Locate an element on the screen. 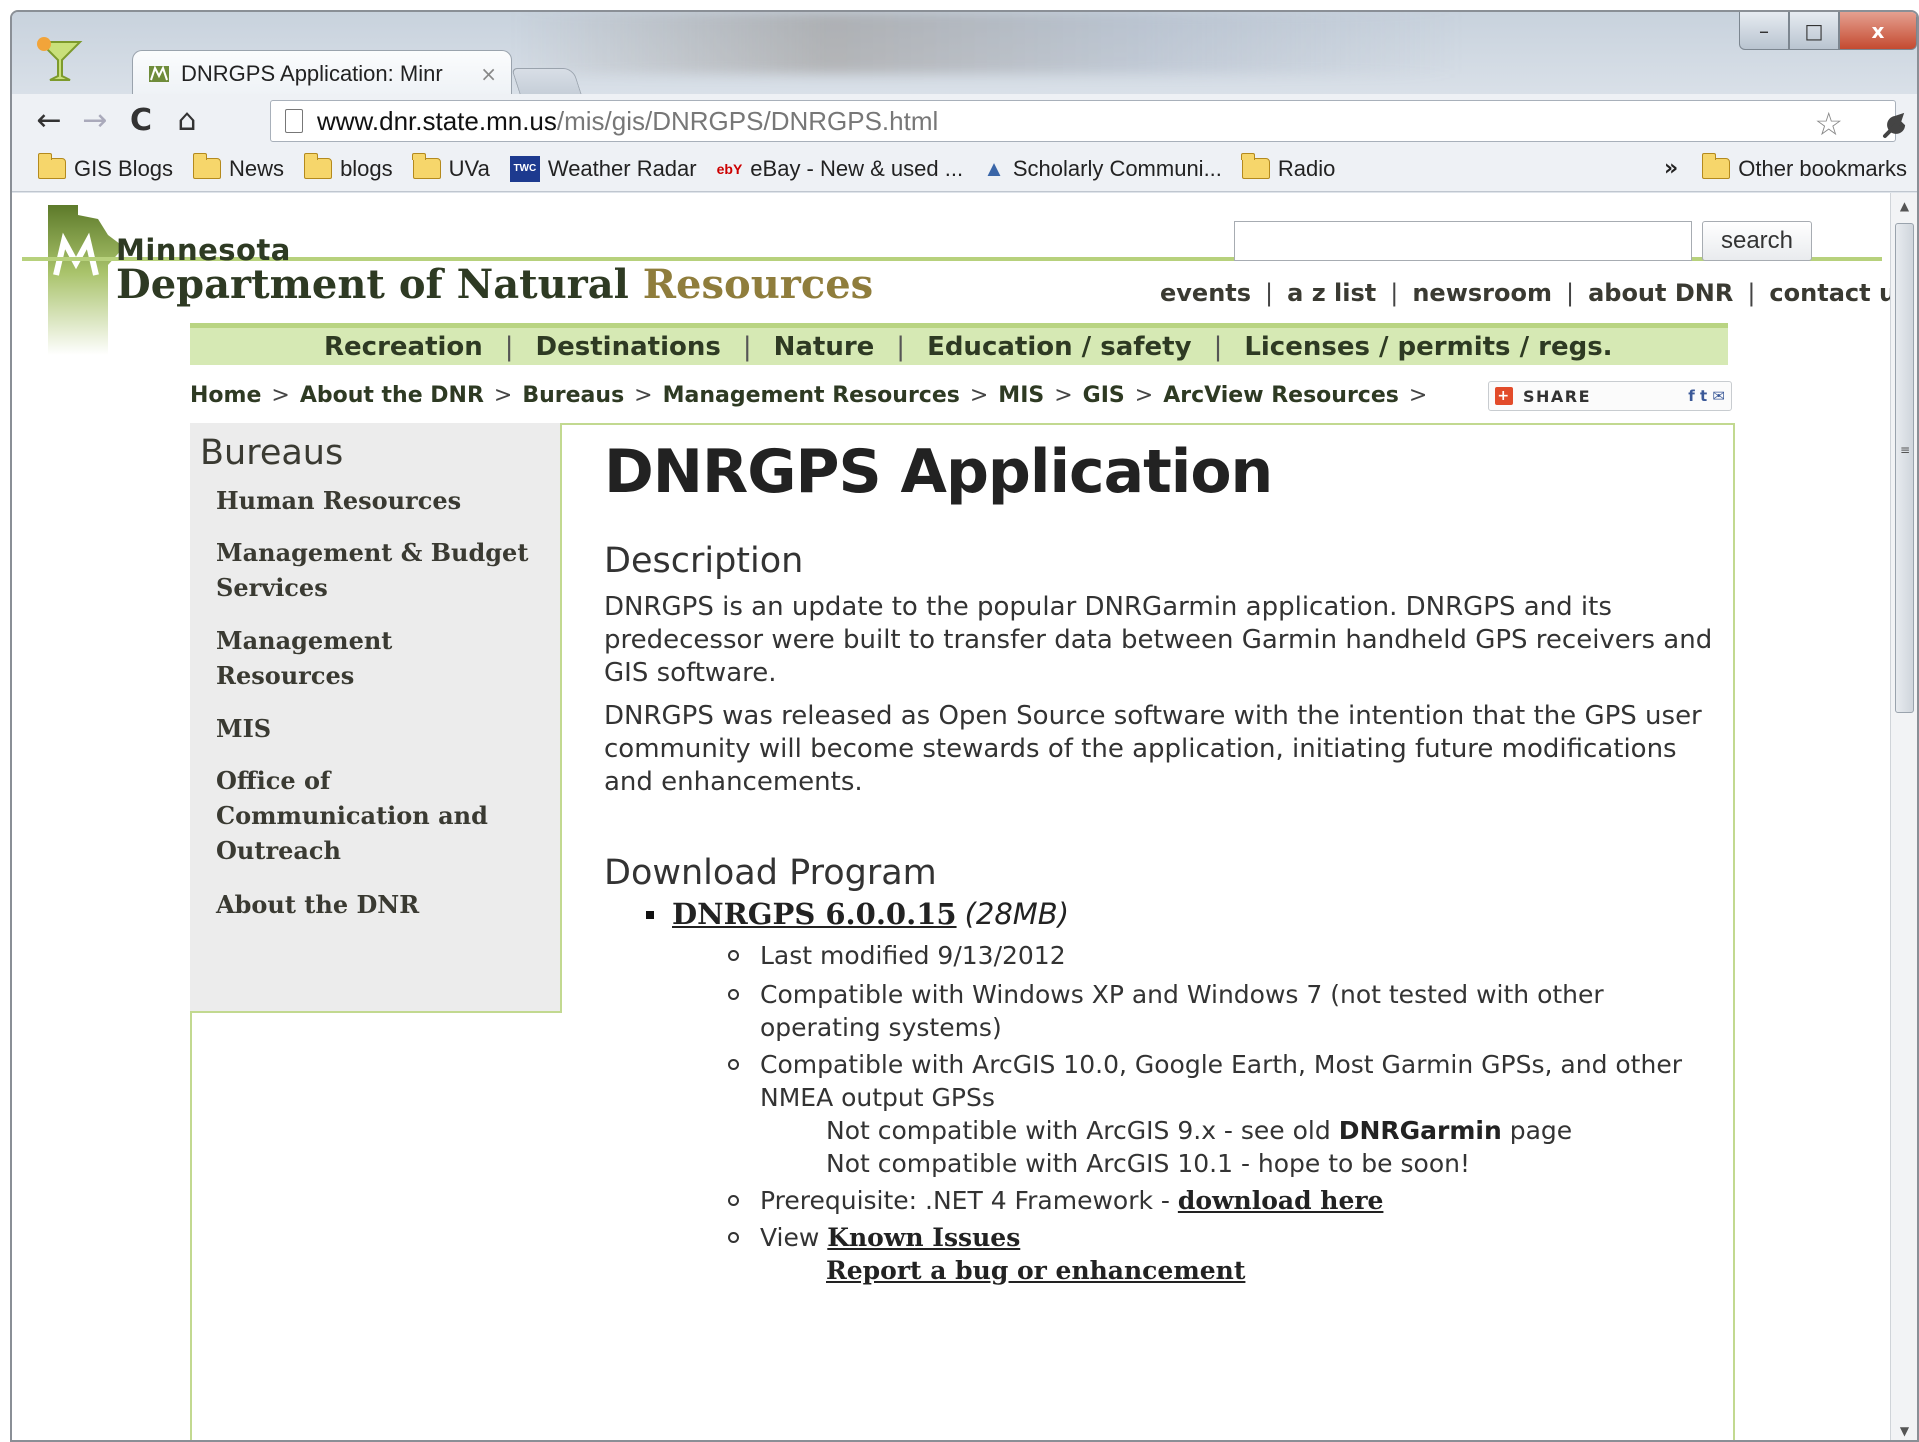 The height and width of the screenshot is (1442, 1919). sidebar-item-communication: Office of Communication and Outreach is located at coordinates (376, 815).